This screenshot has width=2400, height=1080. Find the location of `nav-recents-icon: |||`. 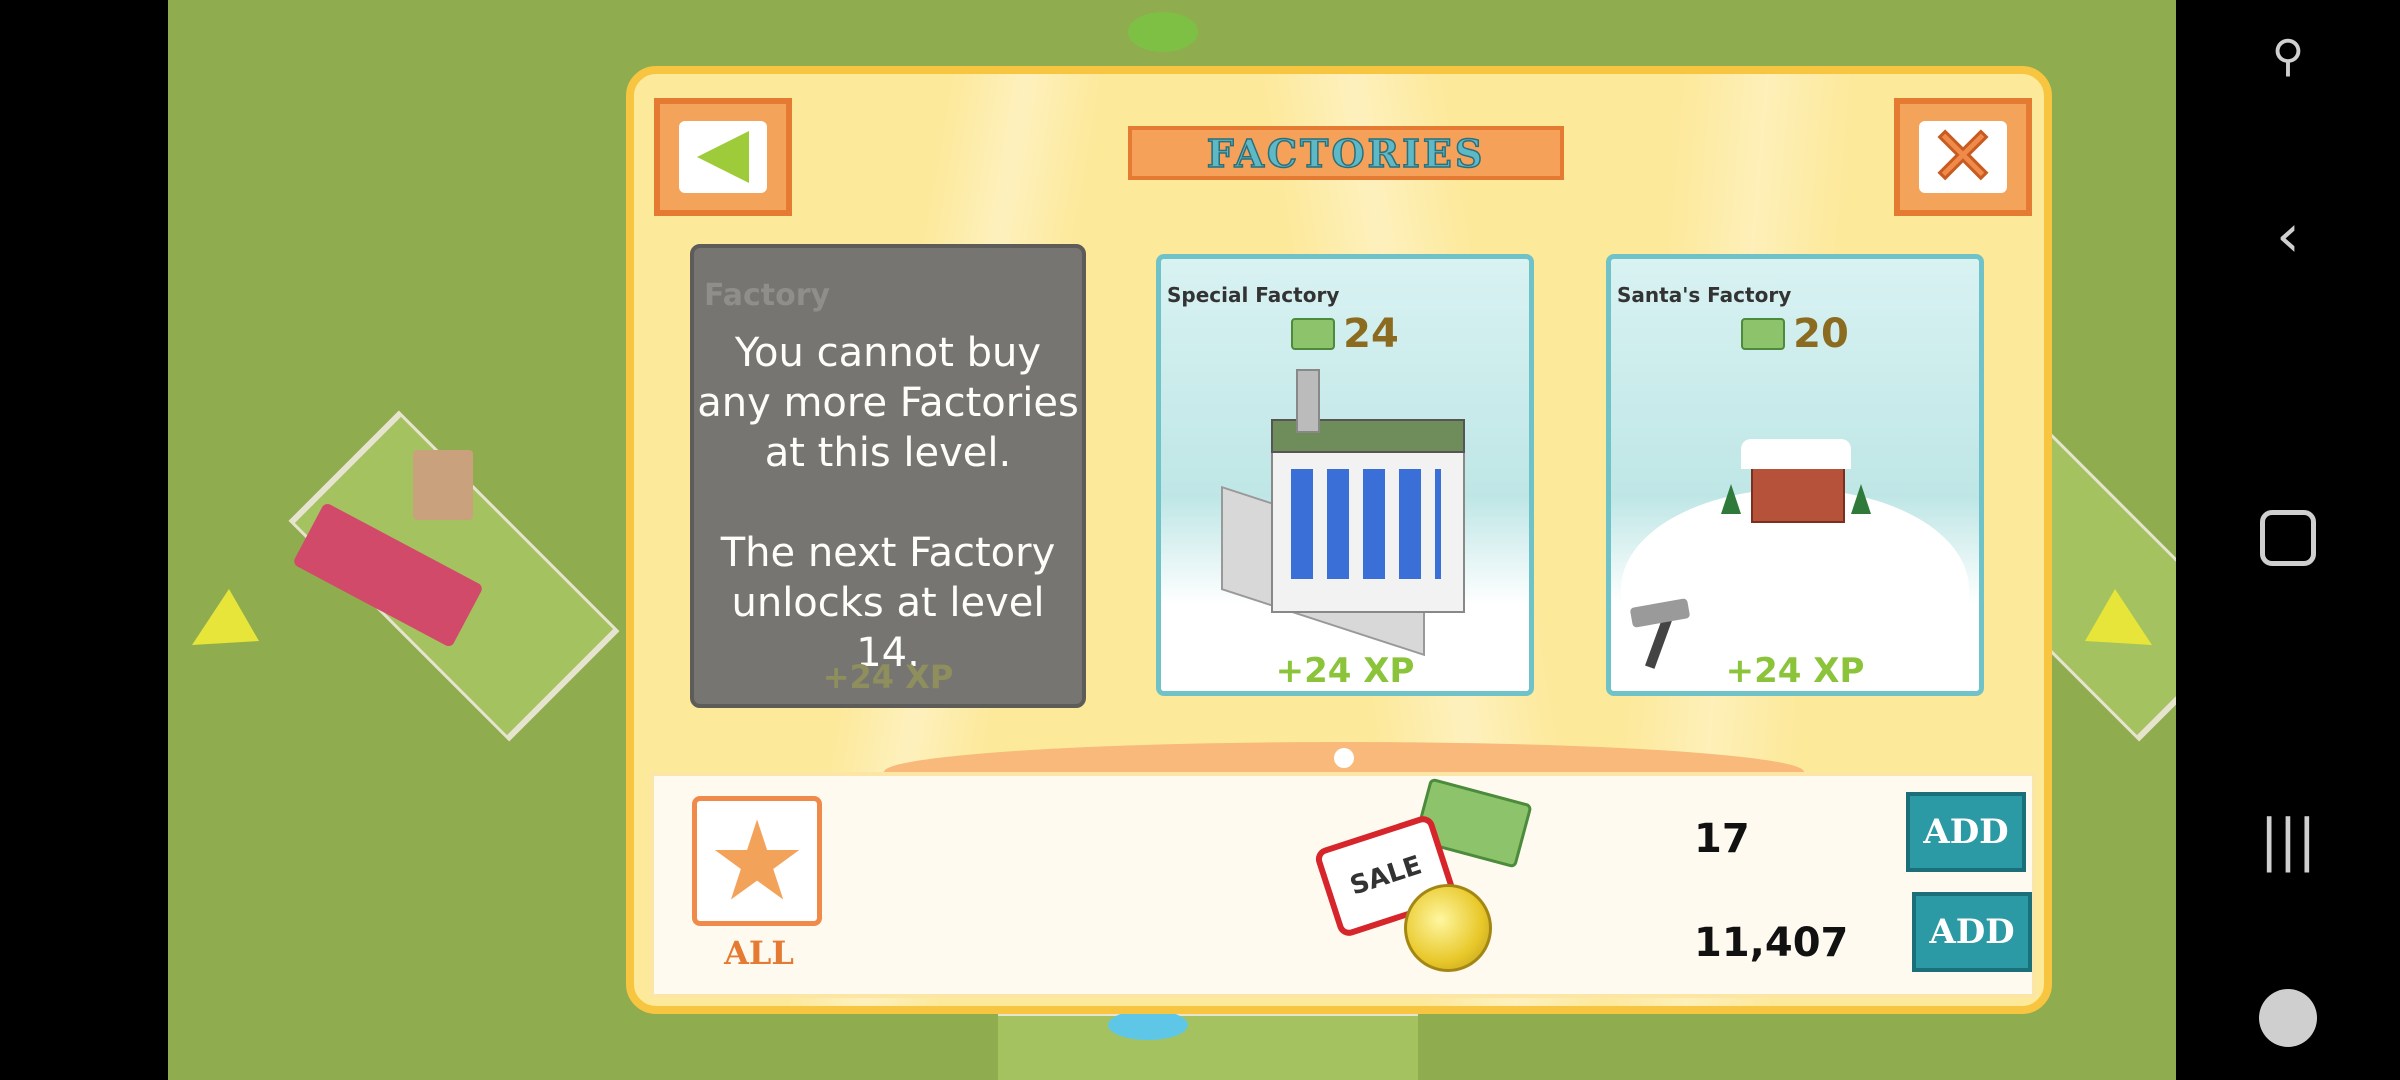

nav-recents-icon: ||| is located at coordinates (2288, 840).